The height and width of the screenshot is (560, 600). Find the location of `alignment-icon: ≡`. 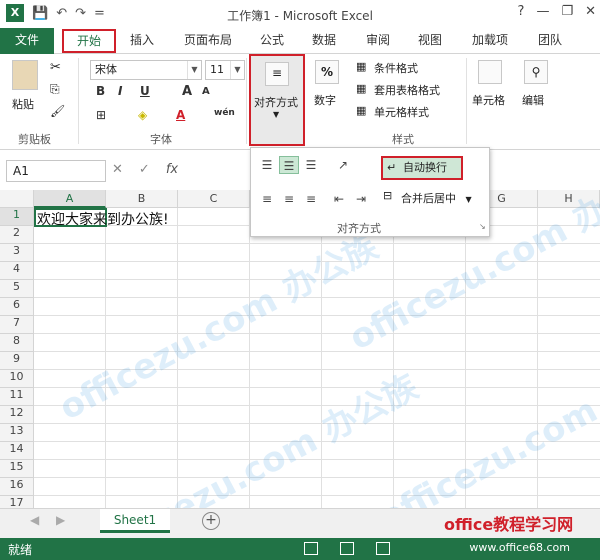

alignment-icon: ≡ is located at coordinates (277, 74).